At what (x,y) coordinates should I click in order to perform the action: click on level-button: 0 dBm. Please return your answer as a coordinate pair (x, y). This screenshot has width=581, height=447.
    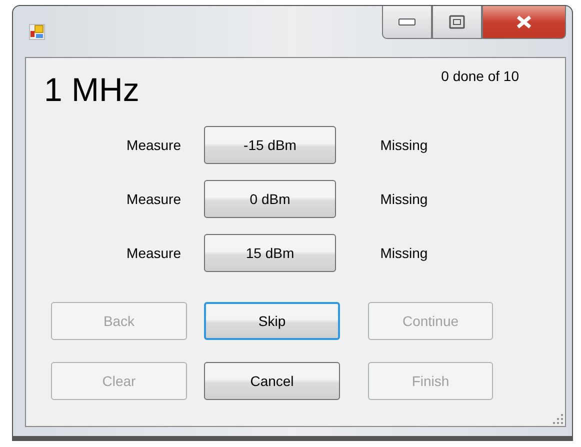
    Looking at the image, I should click on (270, 199).